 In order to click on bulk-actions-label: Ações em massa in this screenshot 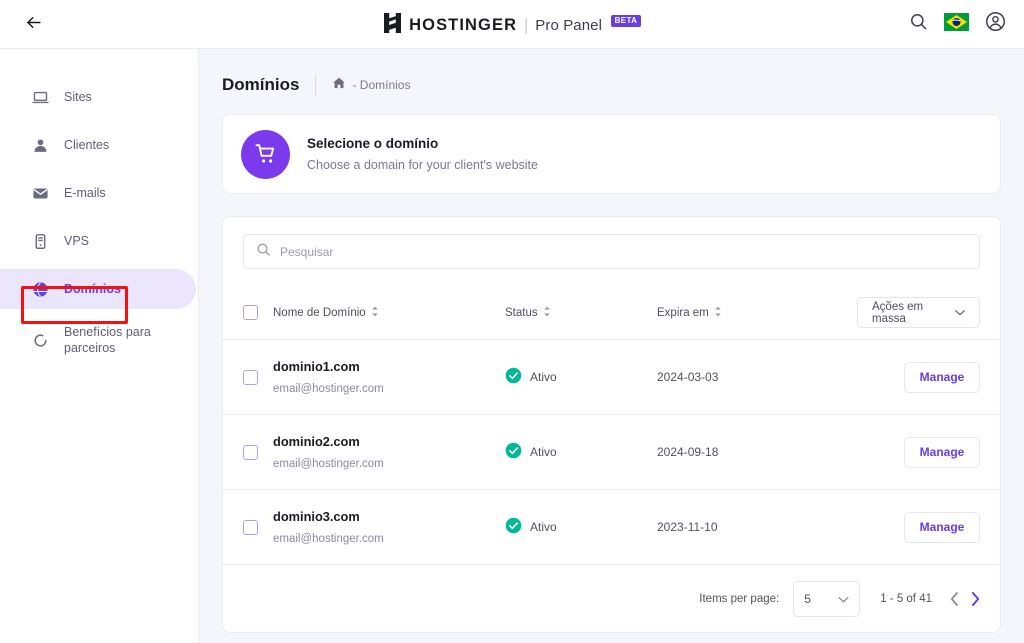, I will do `click(898, 312)`.